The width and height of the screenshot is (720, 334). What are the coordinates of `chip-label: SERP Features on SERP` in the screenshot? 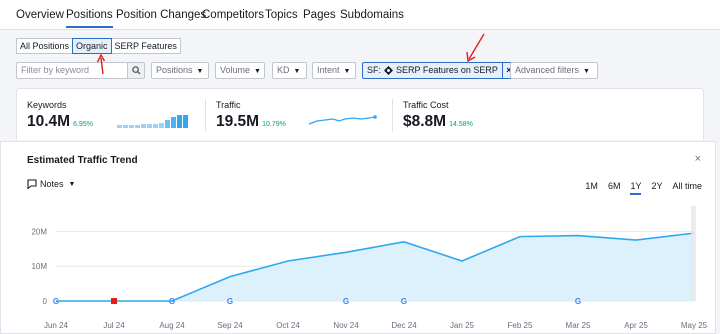 It's located at (447, 70).